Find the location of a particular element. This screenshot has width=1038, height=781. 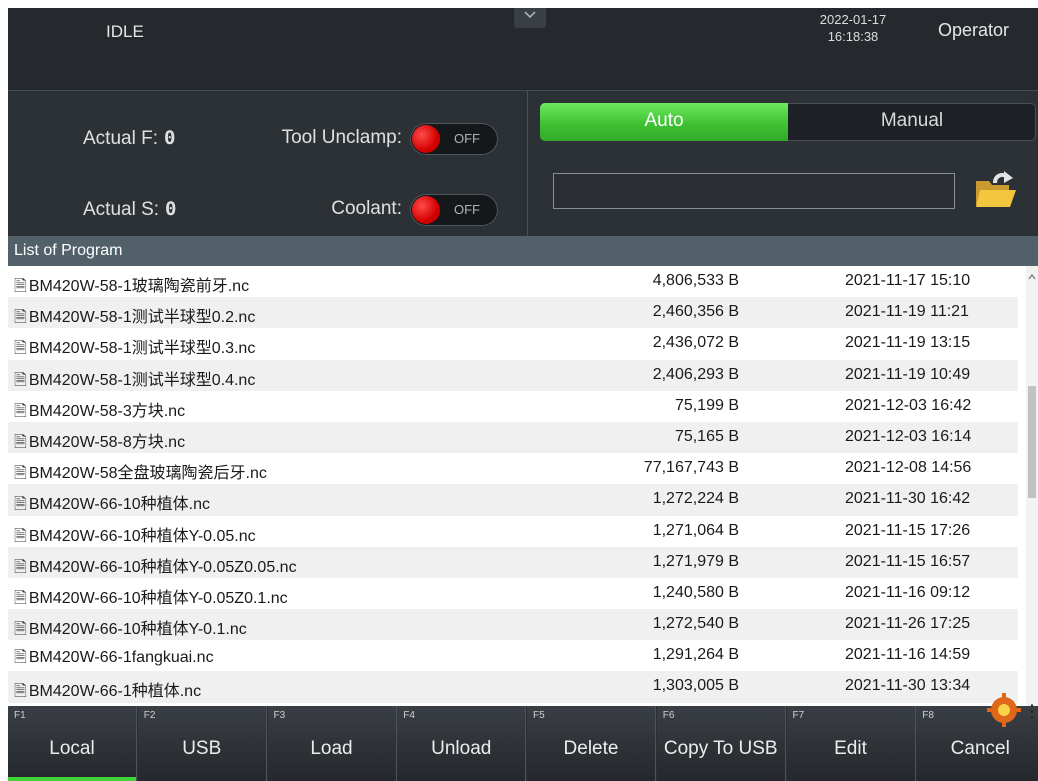

fkey-f2: F2 USB is located at coordinates (202, 743).